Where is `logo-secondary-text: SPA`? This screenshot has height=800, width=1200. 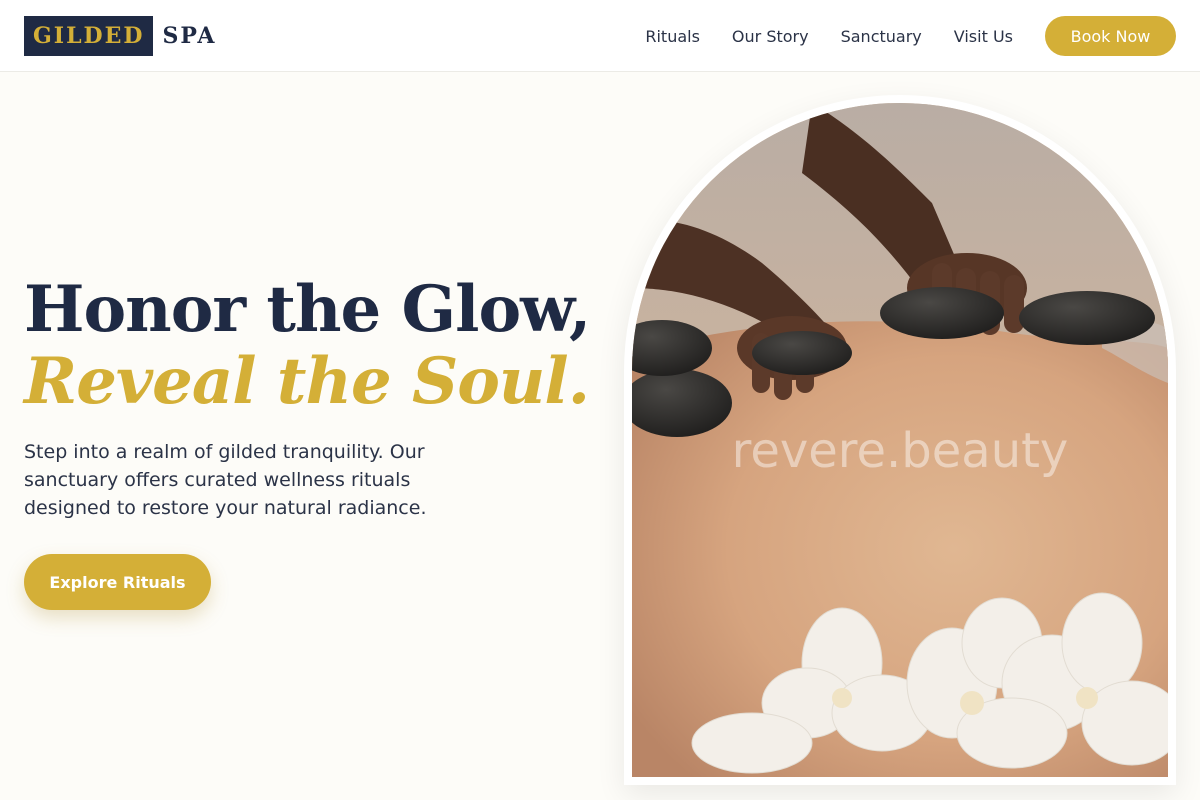 logo-secondary-text: SPA is located at coordinates (189, 36).